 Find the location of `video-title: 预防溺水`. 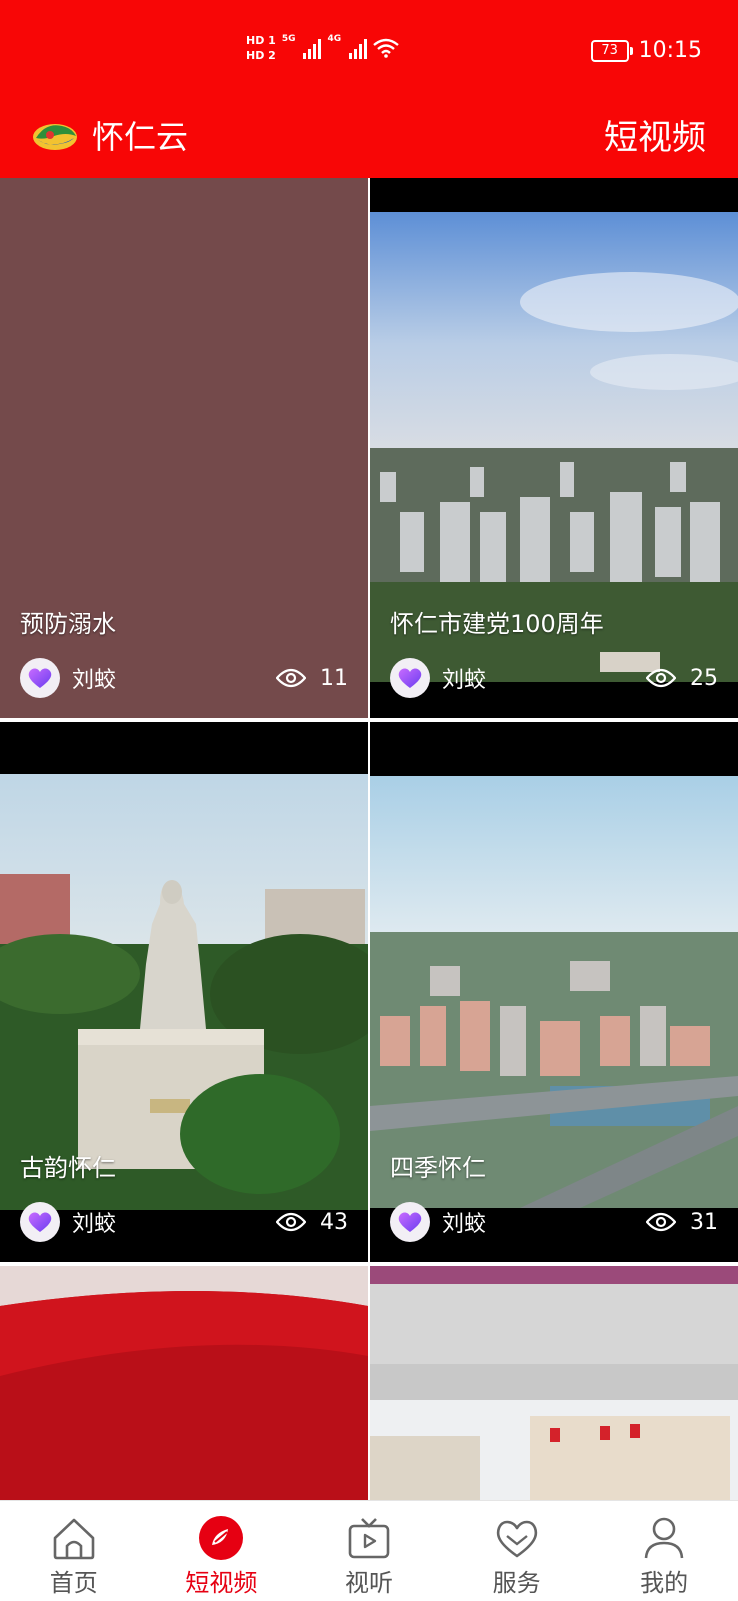

video-title: 预防溺水 is located at coordinates (68, 624).